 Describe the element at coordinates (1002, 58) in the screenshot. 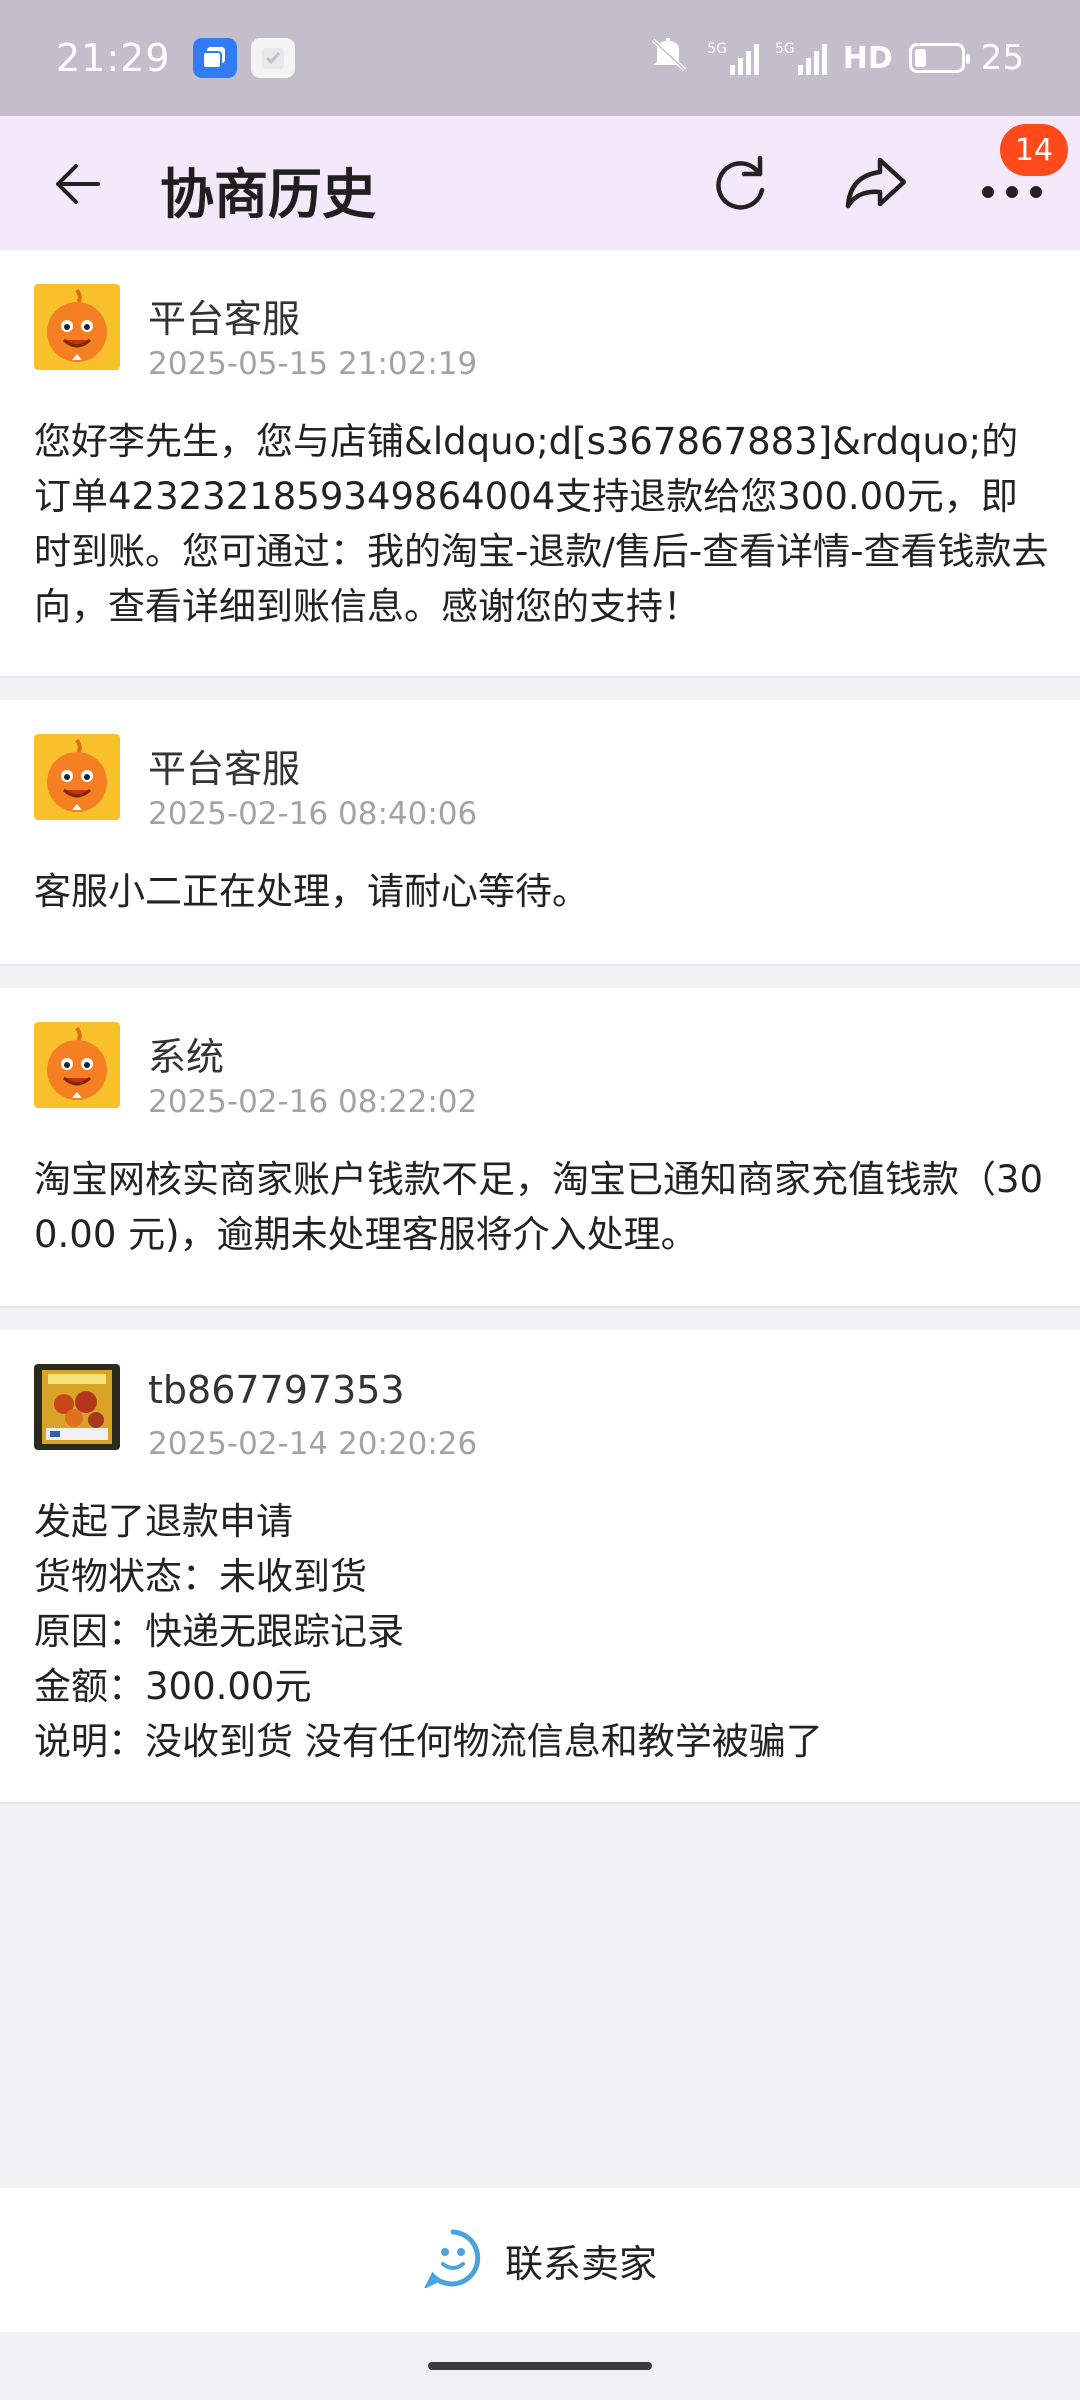

I see `battery-level: 25` at that location.